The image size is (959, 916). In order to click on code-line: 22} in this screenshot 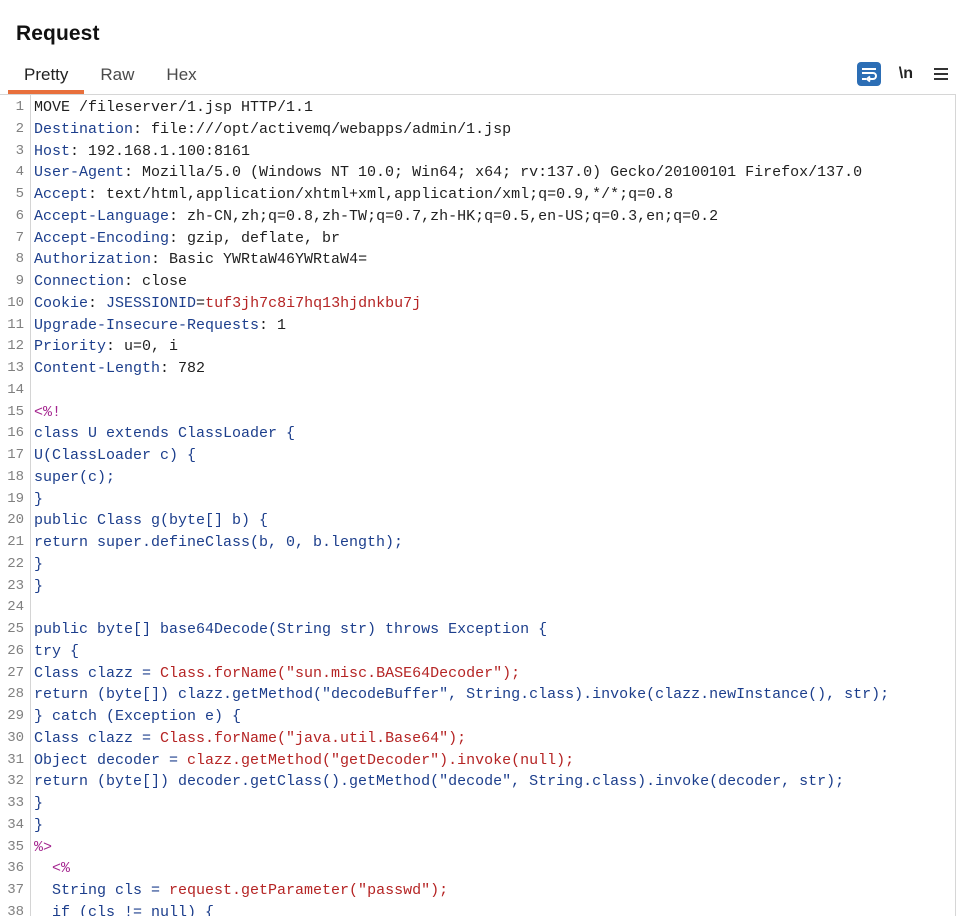, I will do `click(444, 565)`.